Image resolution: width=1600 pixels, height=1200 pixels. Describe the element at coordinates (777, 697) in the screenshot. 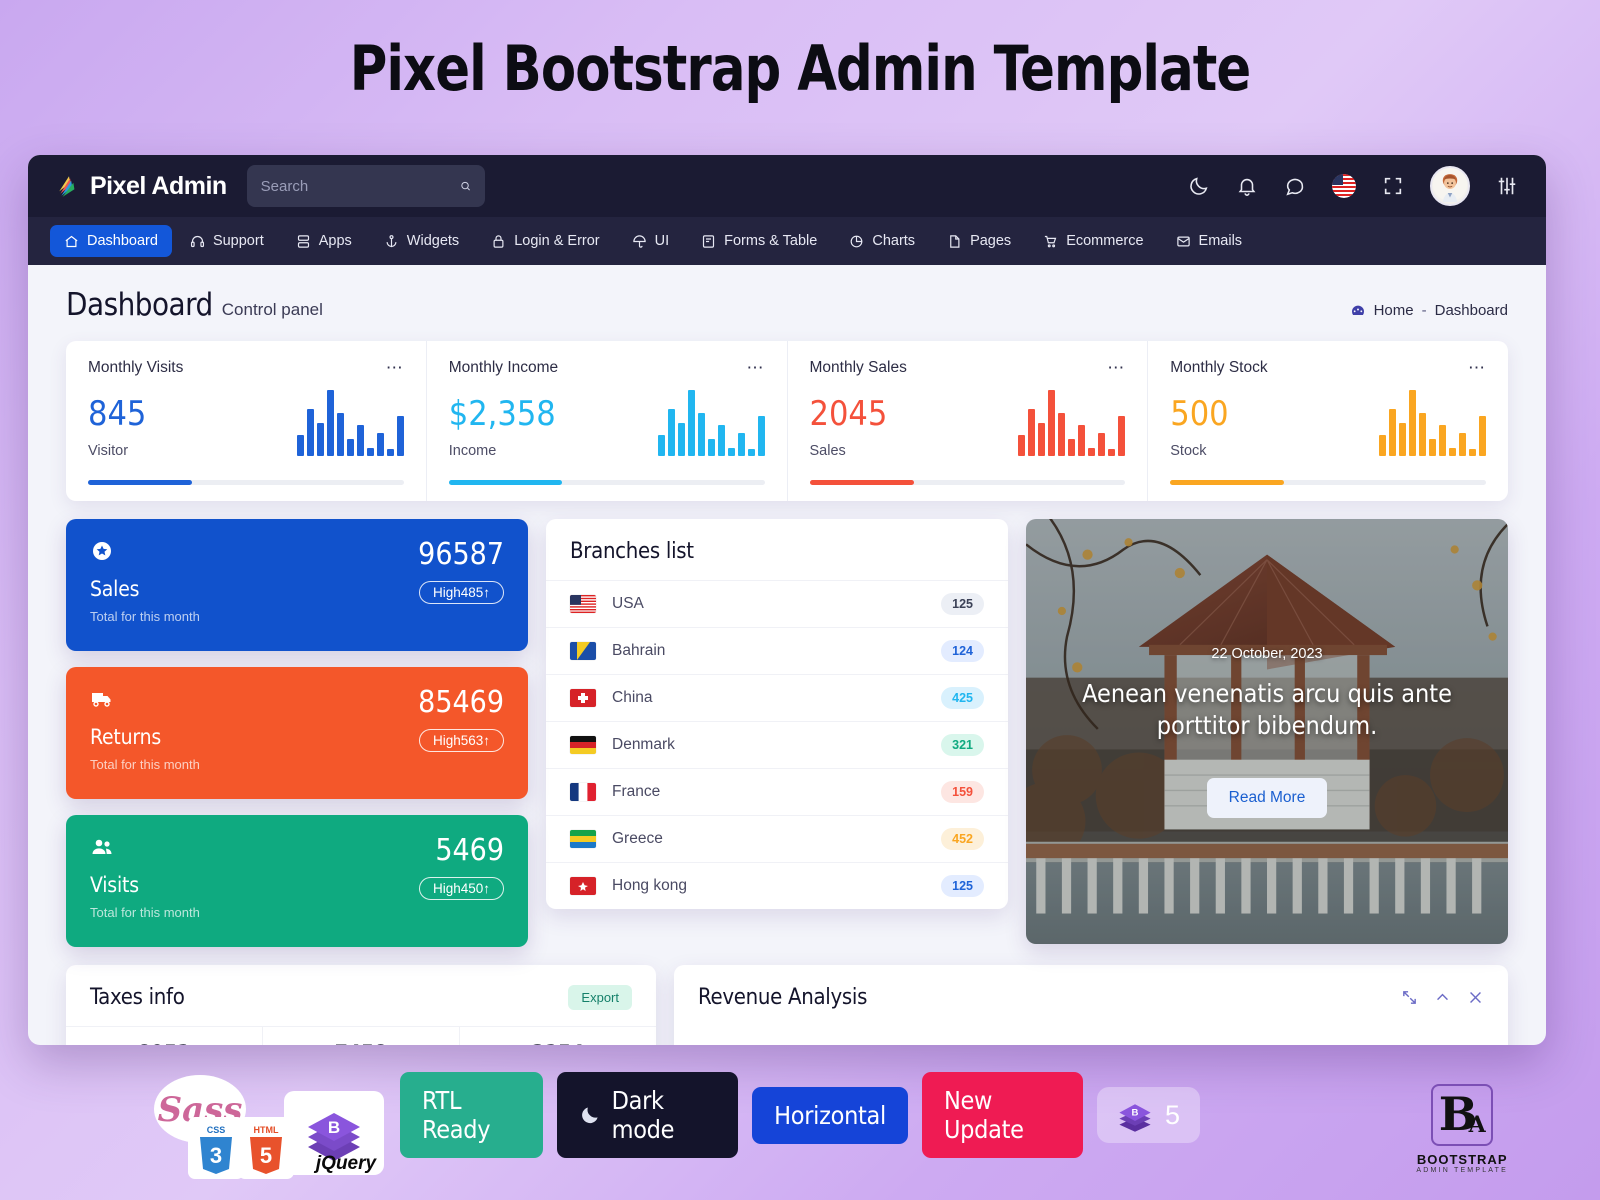

I see `branch-row: China 425` at that location.